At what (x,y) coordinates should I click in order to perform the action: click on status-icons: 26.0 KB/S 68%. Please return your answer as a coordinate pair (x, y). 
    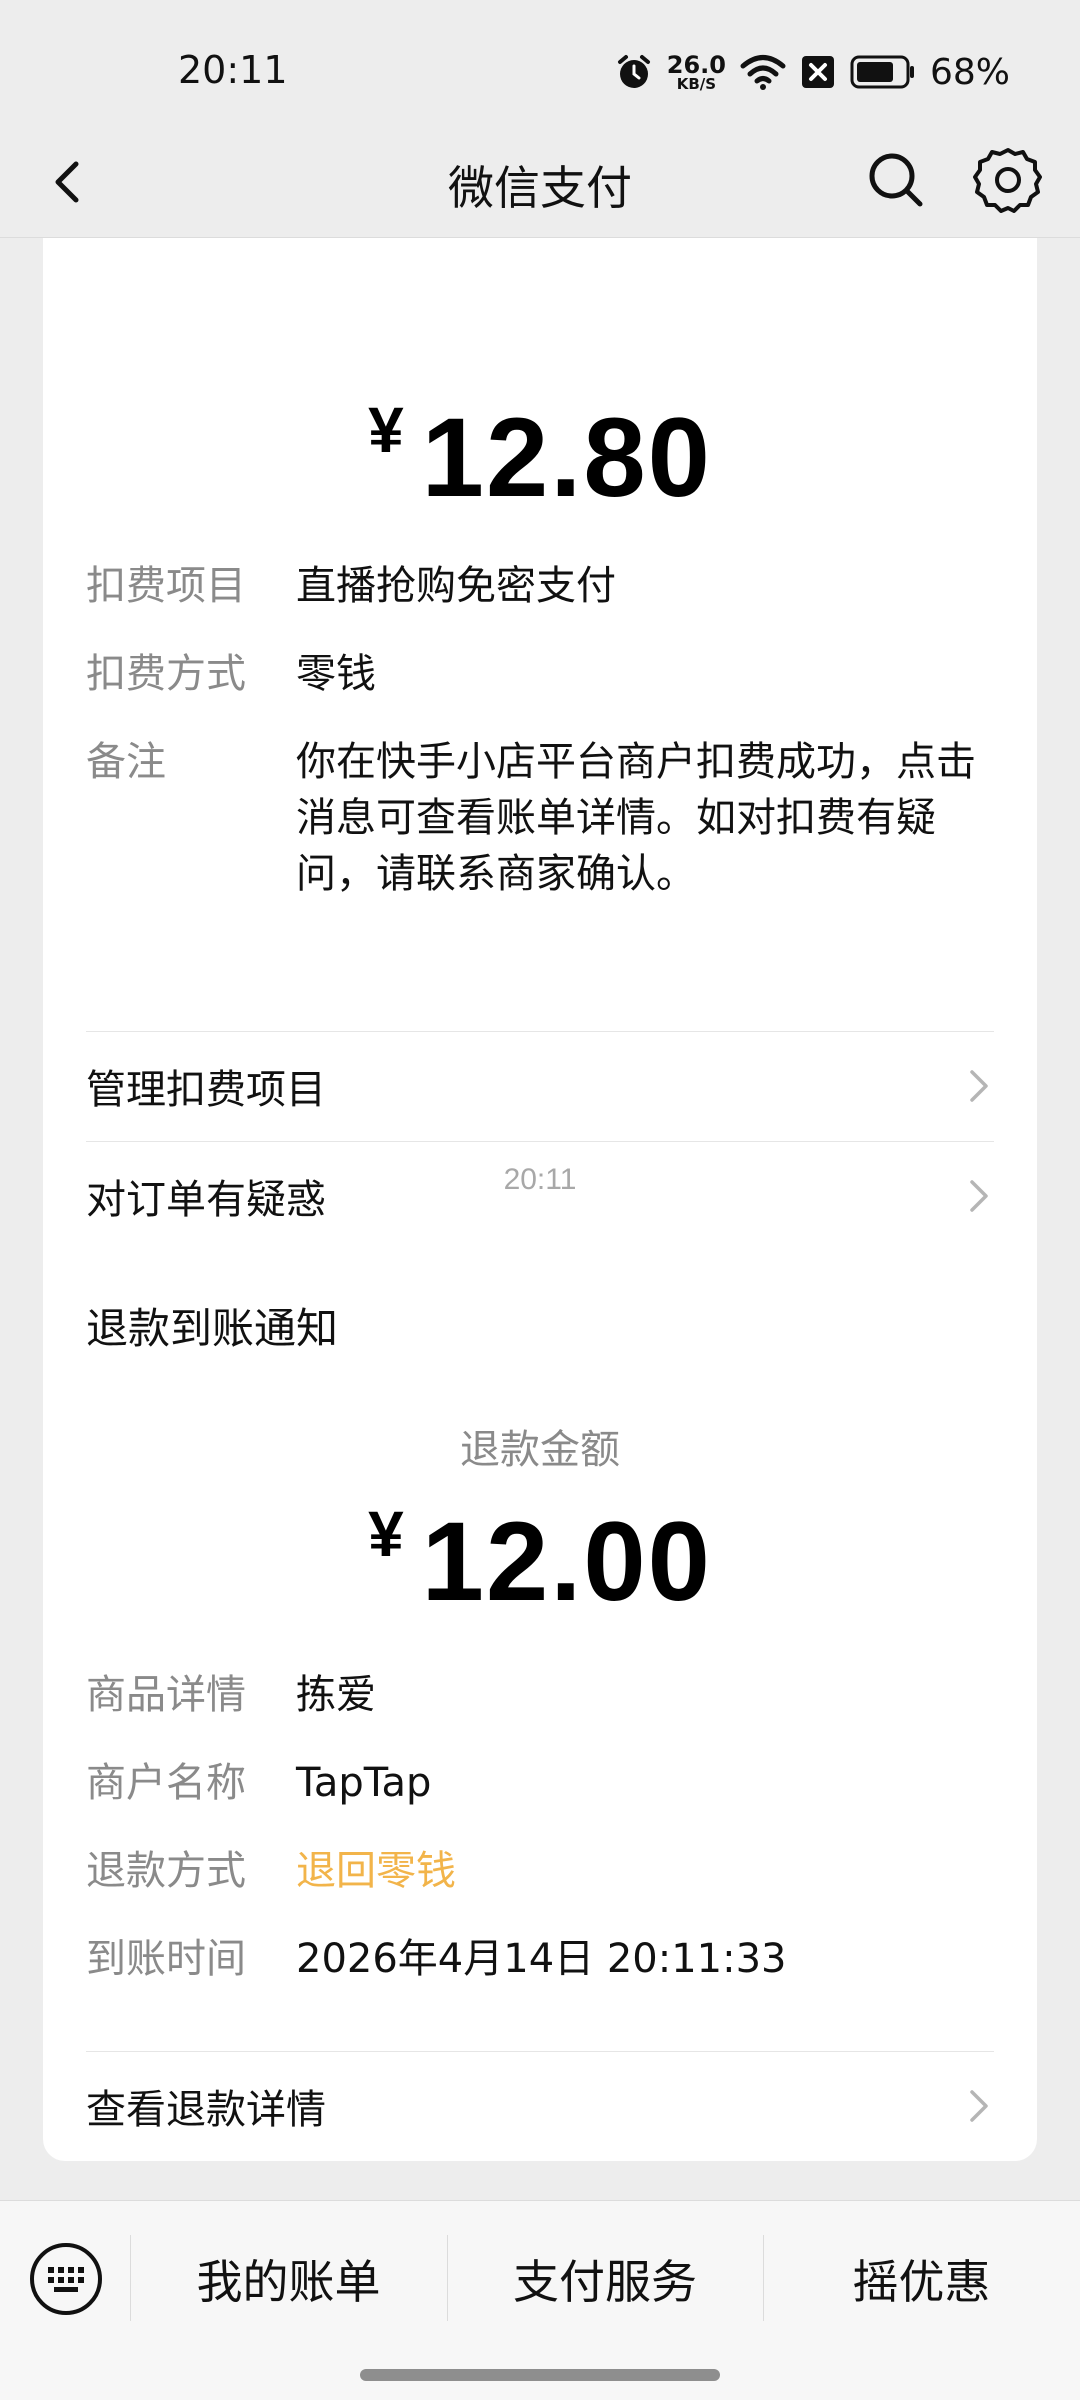
    Looking at the image, I should click on (812, 72).